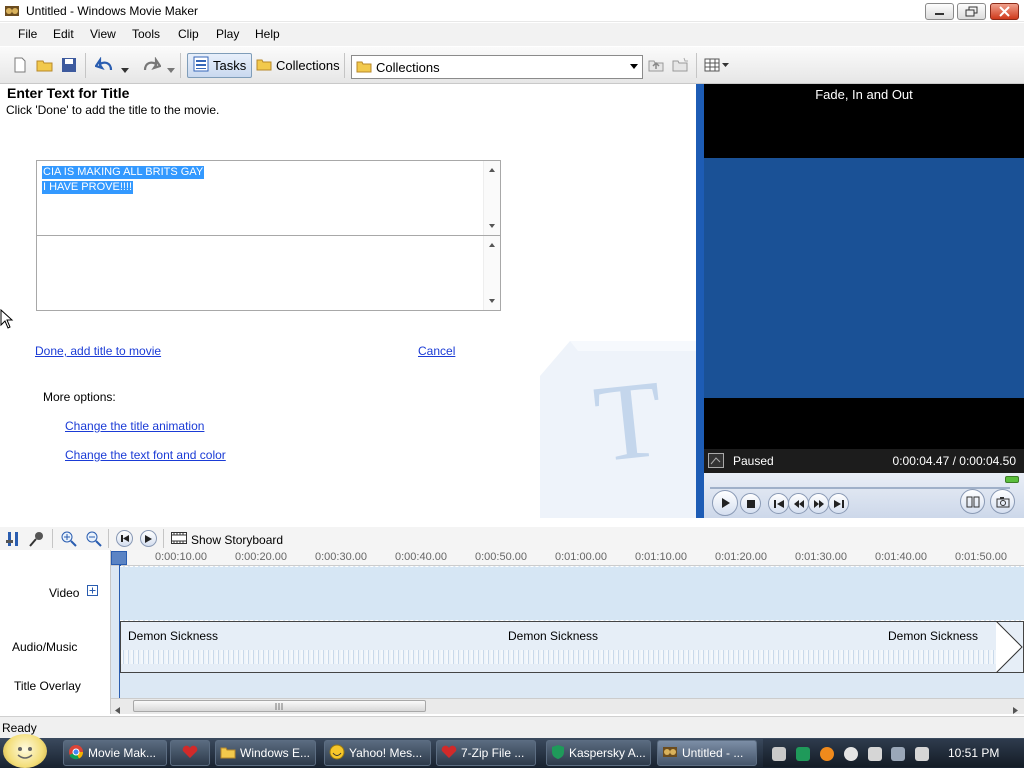  I want to click on previous-frame-button, so click(778, 503).